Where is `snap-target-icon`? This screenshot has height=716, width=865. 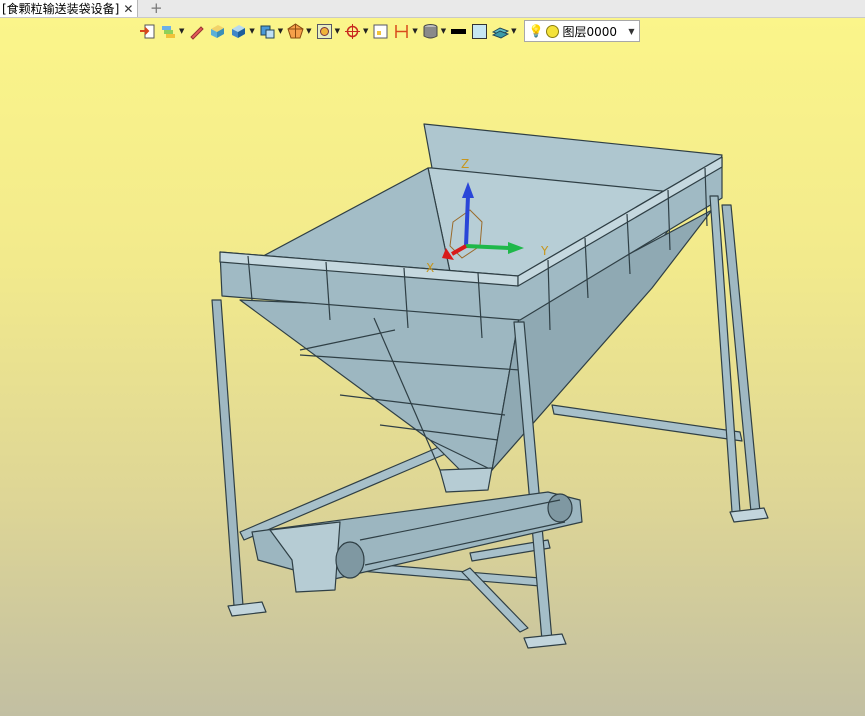
snap-target-icon is located at coordinates (352, 31).